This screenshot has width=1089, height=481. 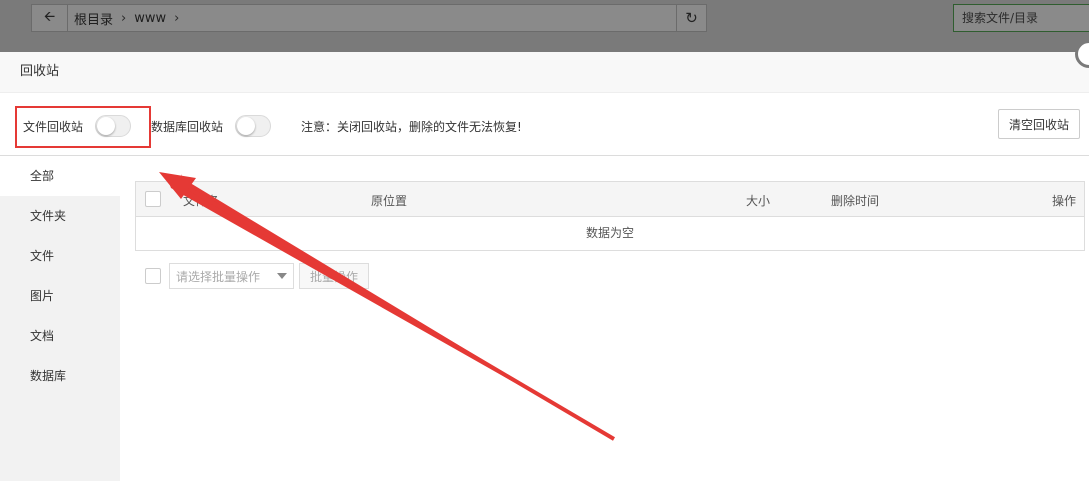 What do you see at coordinates (253, 126) in the screenshot?
I see `db-recycle-toggle` at bounding box center [253, 126].